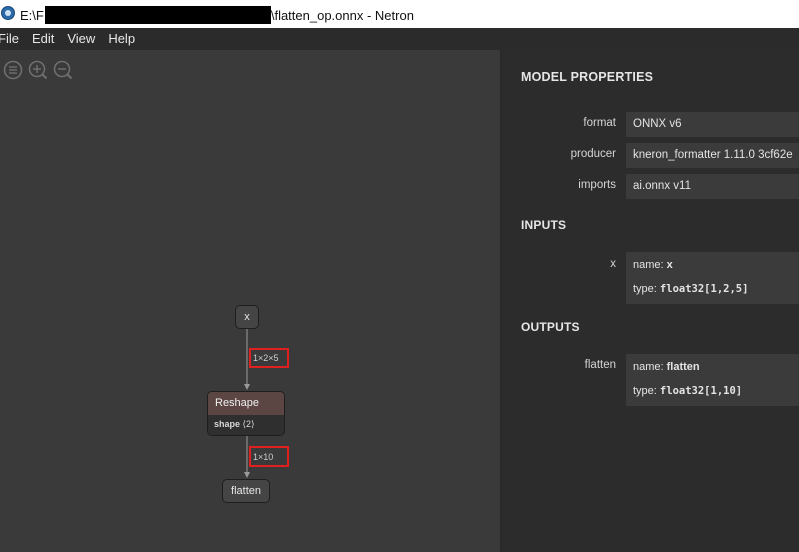 The height and width of the screenshot is (552, 799). What do you see at coordinates (247, 317) in the screenshot?
I see `input-node-x: x` at bounding box center [247, 317].